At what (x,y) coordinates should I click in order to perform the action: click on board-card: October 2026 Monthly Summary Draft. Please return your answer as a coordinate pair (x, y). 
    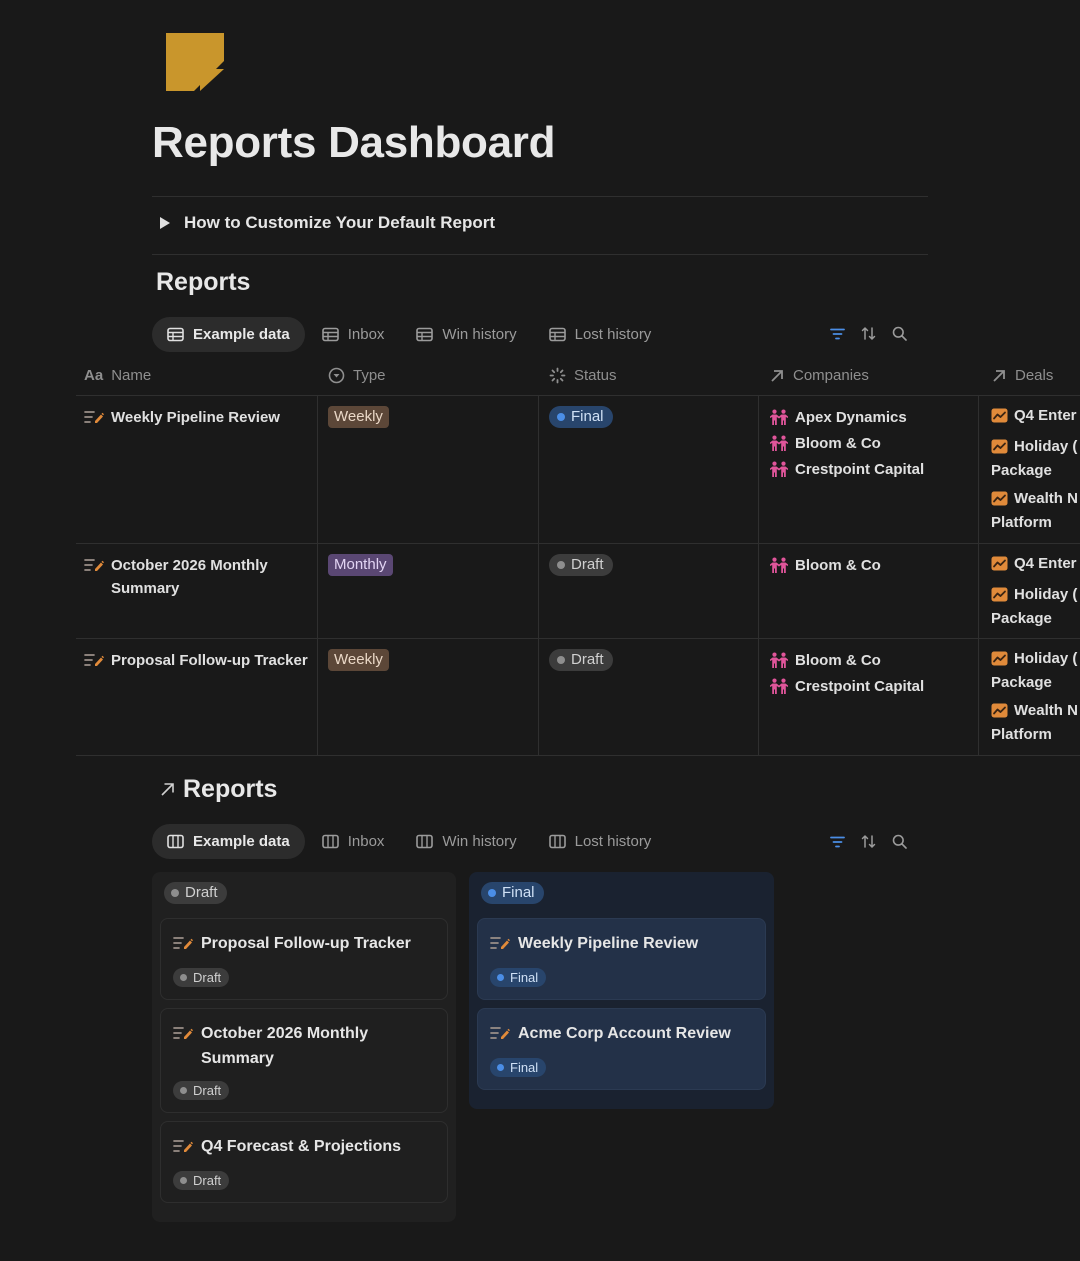
    Looking at the image, I should click on (304, 1060).